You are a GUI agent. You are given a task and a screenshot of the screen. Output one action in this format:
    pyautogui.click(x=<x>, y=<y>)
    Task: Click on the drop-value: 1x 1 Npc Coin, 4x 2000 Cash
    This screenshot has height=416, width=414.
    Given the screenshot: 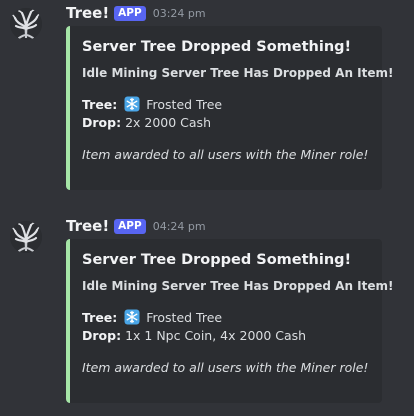 What is the action you would take?
    pyautogui.click(x=216, y=335)
    